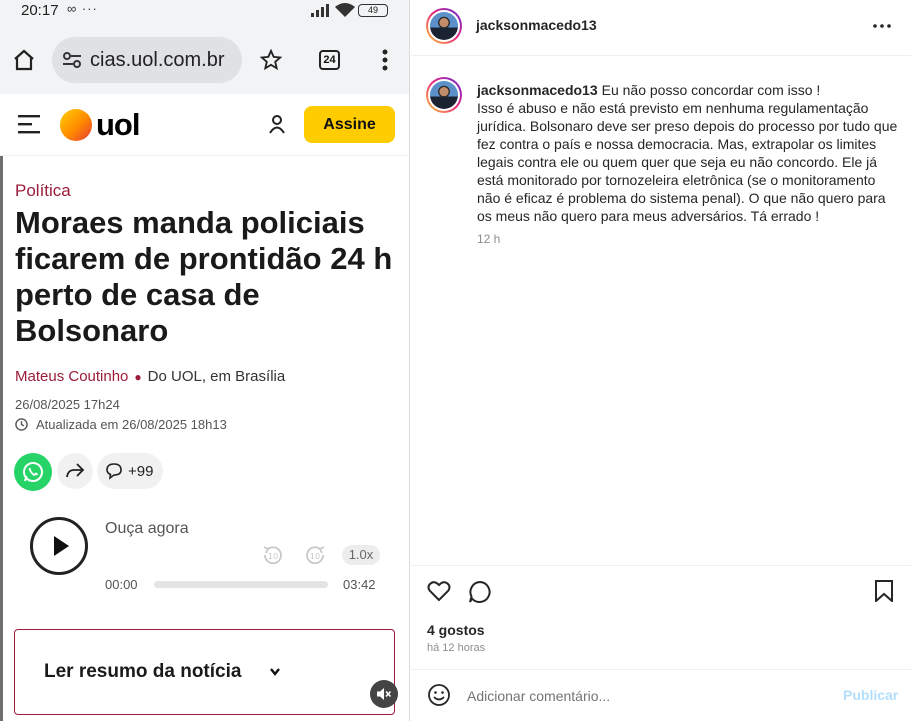  What do you see at coordinates (131, 424) in the screenshot?
I see `article-updated-text: Atualizada em 26/08/2025 18h13` at bounding box center [131, 424].